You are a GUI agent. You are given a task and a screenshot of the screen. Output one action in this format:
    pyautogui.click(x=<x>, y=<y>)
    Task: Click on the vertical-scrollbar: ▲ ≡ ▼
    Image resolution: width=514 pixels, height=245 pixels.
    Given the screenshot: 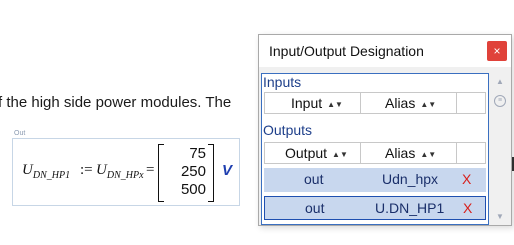 What is the action you would take?
    pyautogui.click(x=500, y=149)
    